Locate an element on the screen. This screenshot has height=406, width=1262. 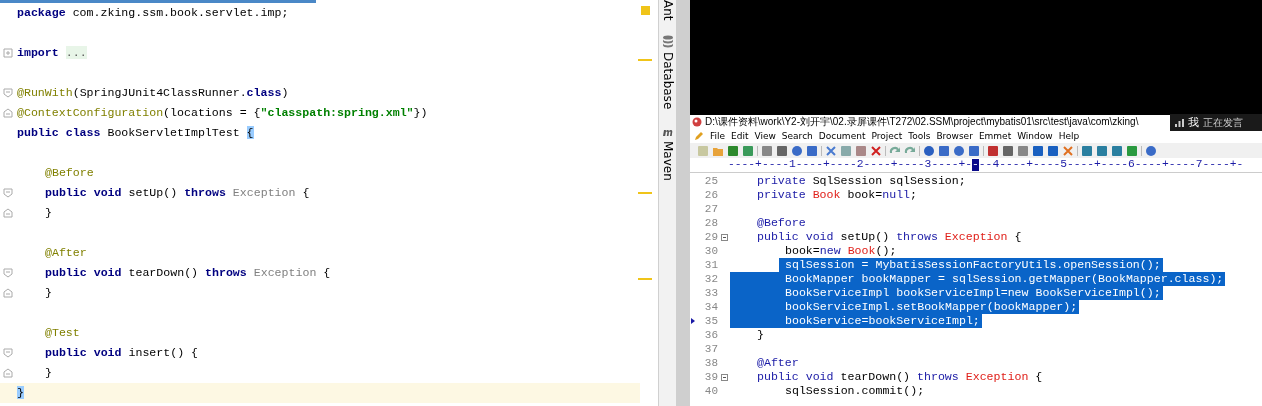
database-icon is located at coordinates (667, 41).